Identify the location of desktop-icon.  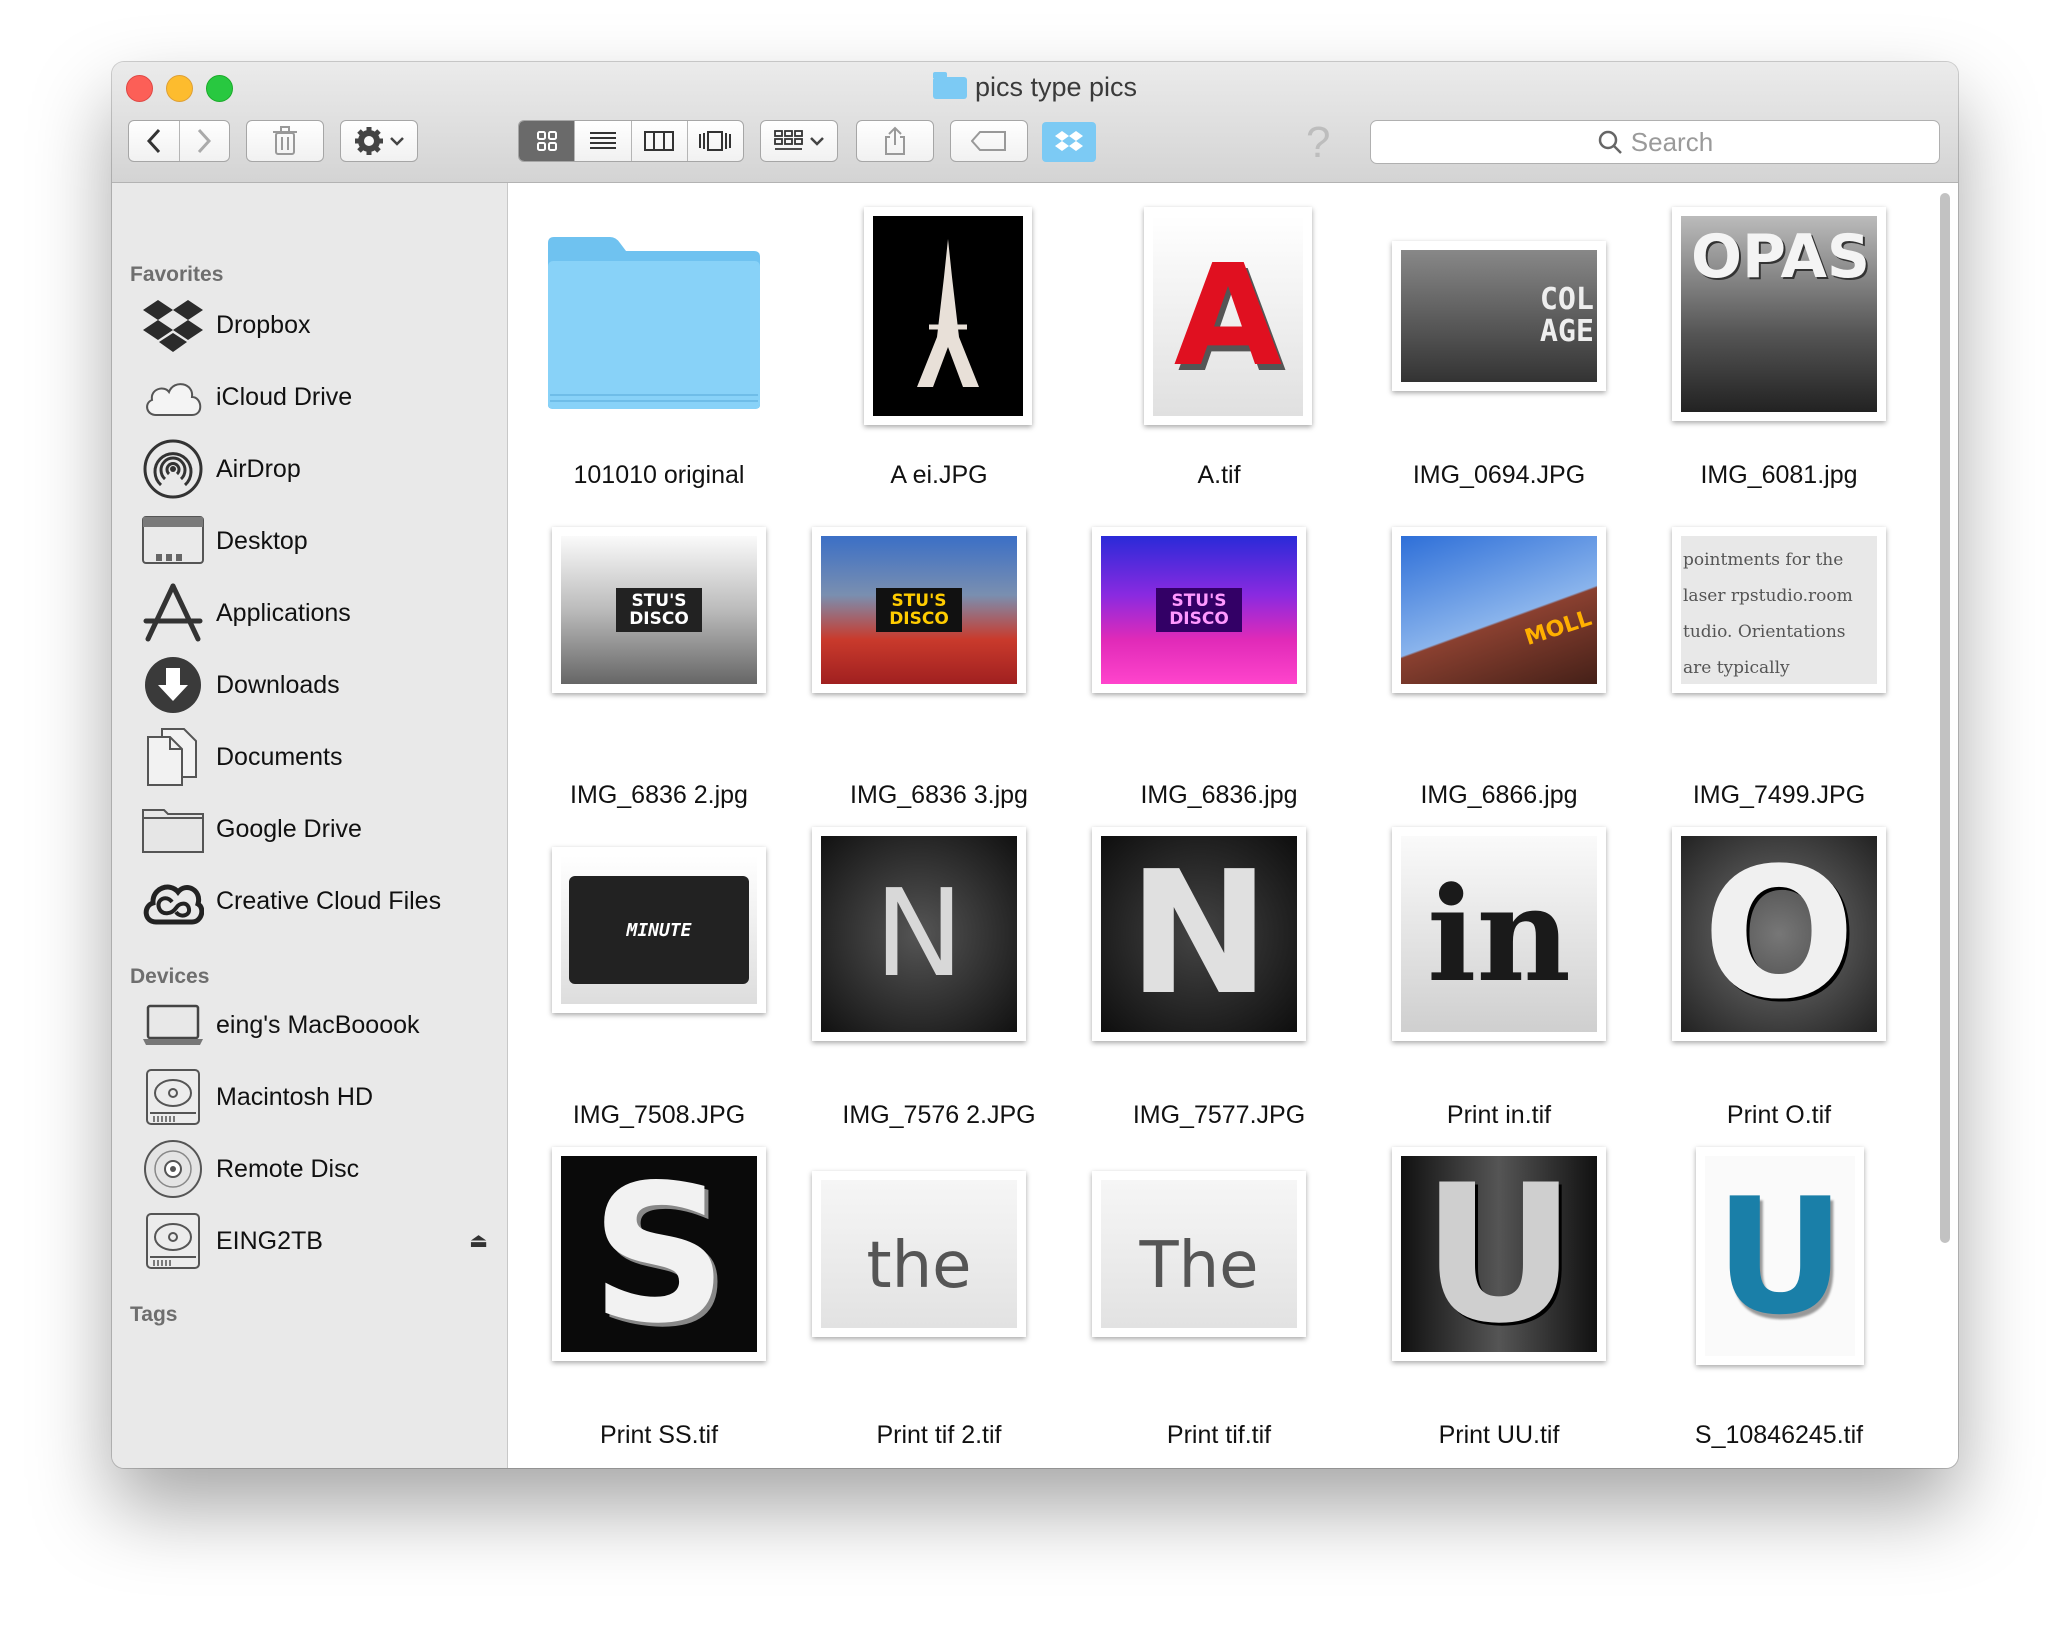
(173, 541).